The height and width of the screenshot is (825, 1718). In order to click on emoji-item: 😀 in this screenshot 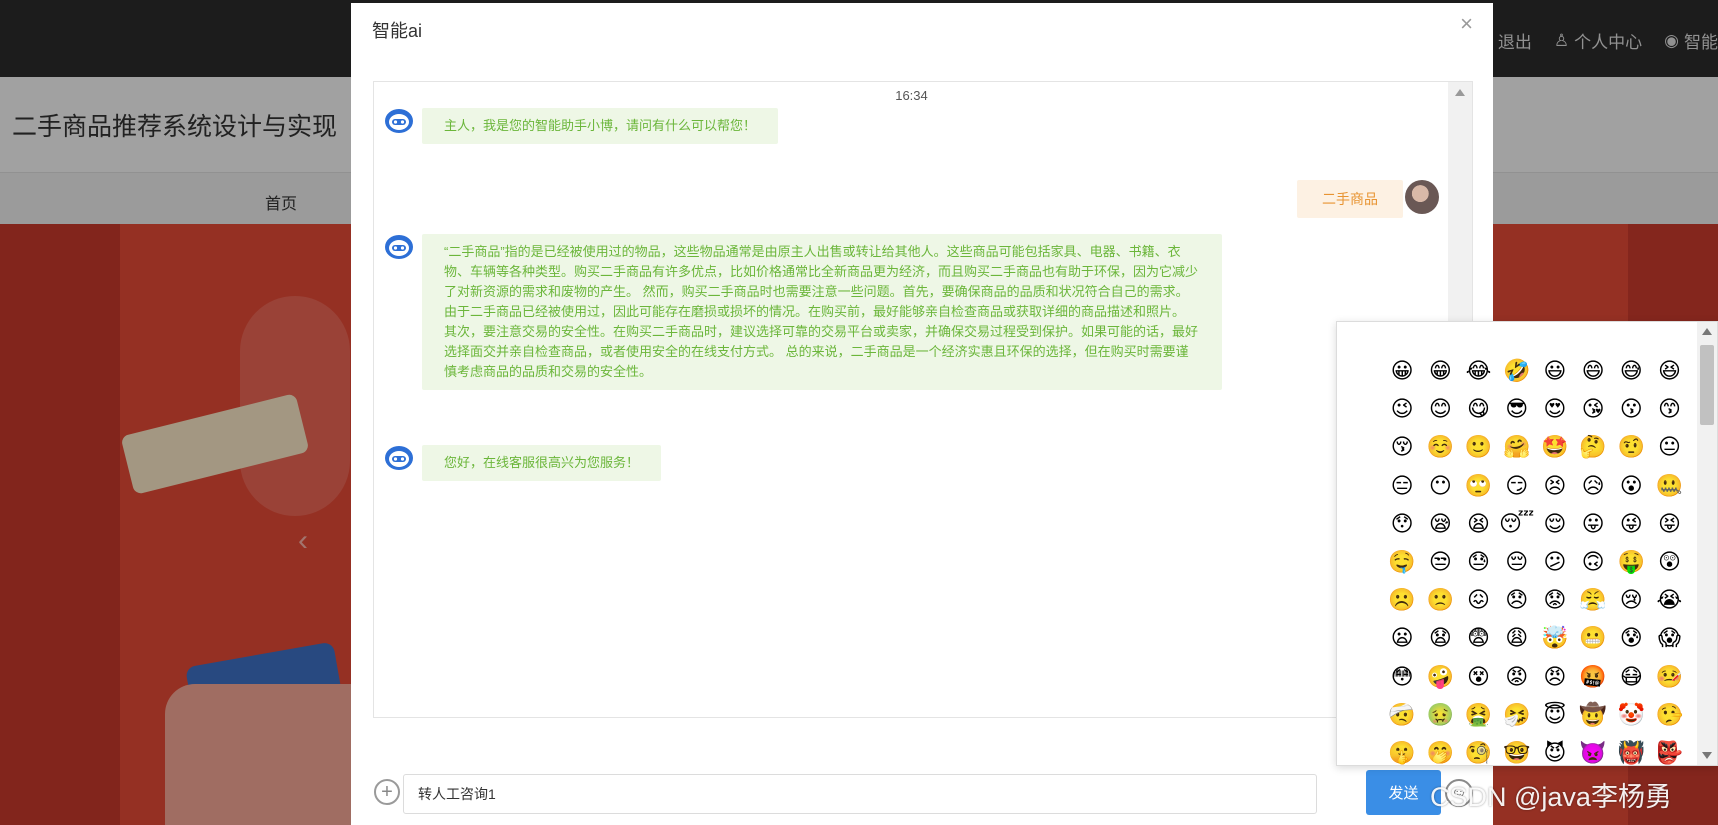, I will do `click(1402, 371)`.